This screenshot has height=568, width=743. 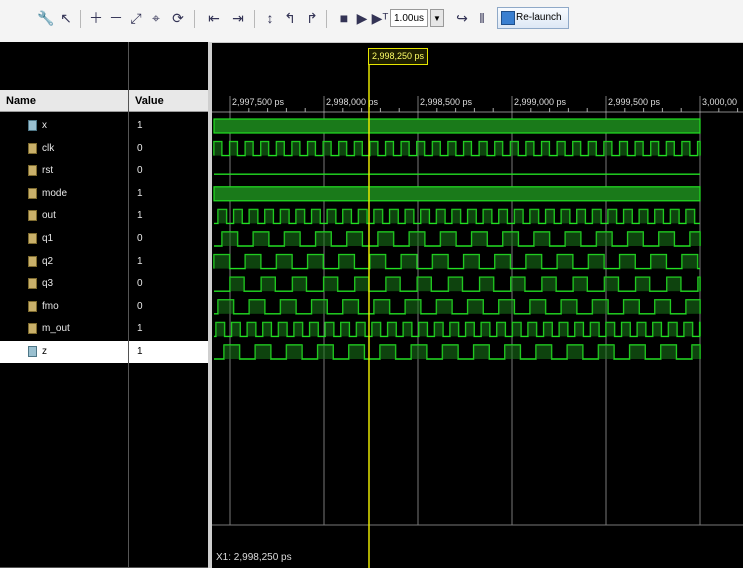 I want to click on signal-row: m_out, so click(x=64, y=329).